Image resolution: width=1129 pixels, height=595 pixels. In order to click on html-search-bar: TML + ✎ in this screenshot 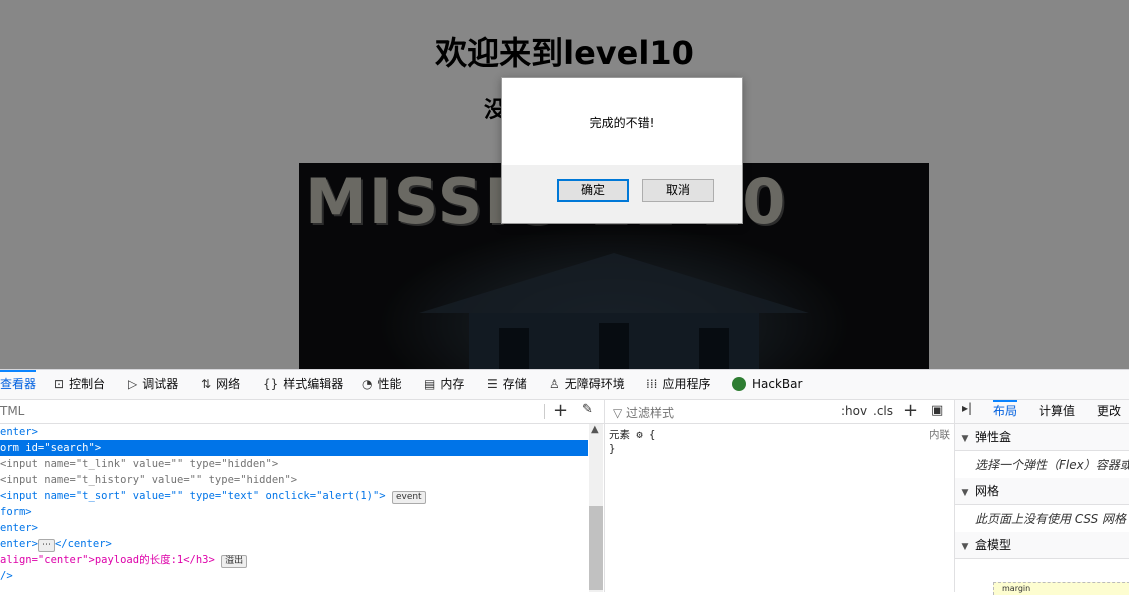, I will do `click(302, 412)`.